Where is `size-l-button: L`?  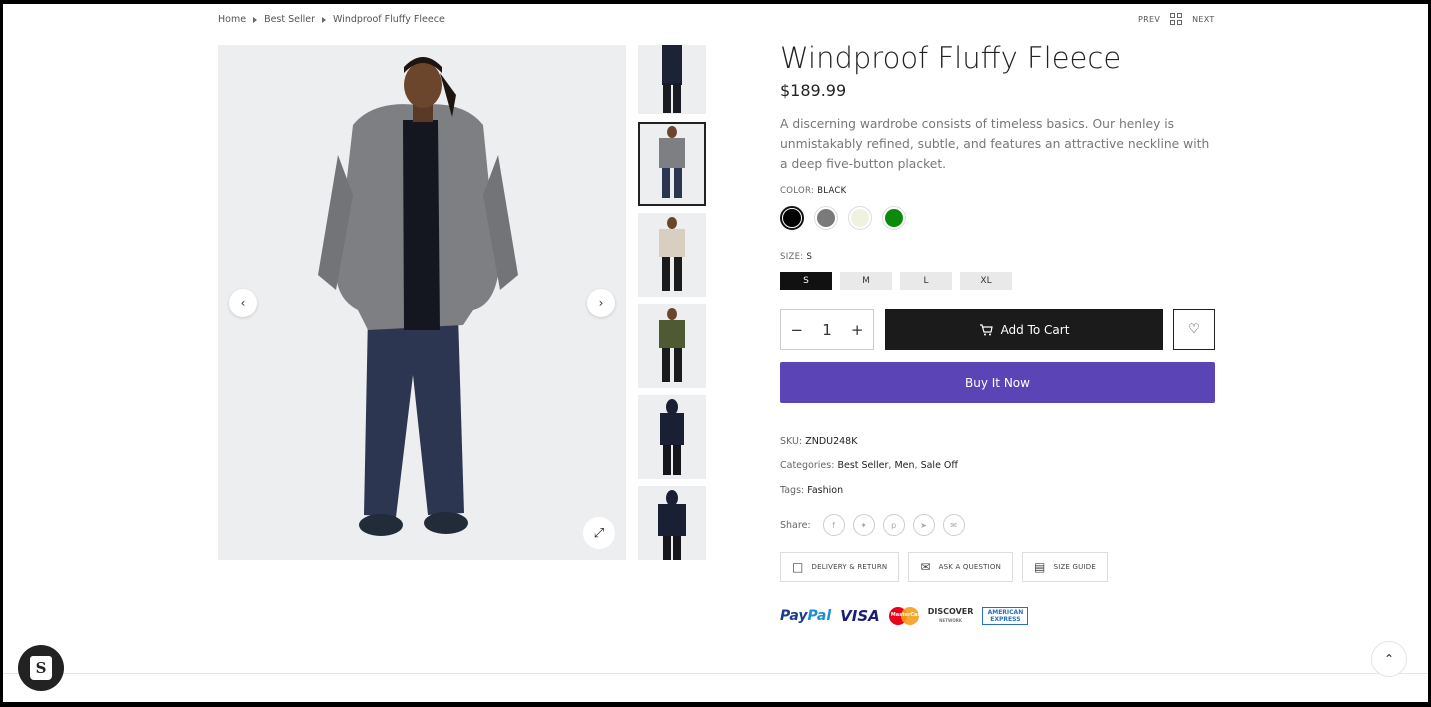 size-l-button: L is located at coordinates (926, 281).